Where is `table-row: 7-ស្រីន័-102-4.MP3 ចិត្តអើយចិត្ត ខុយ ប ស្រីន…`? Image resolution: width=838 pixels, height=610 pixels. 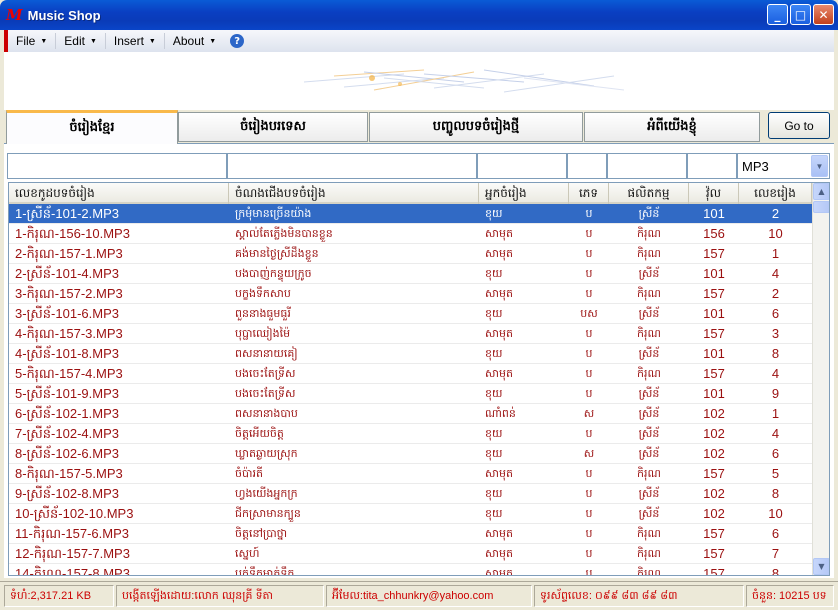
table-row: 7-ស្រីន័-102-4.MP3 ចិត្តអើយចិត្ត ខុយ ប ស្រីន… is located at coordinates (410, 434).